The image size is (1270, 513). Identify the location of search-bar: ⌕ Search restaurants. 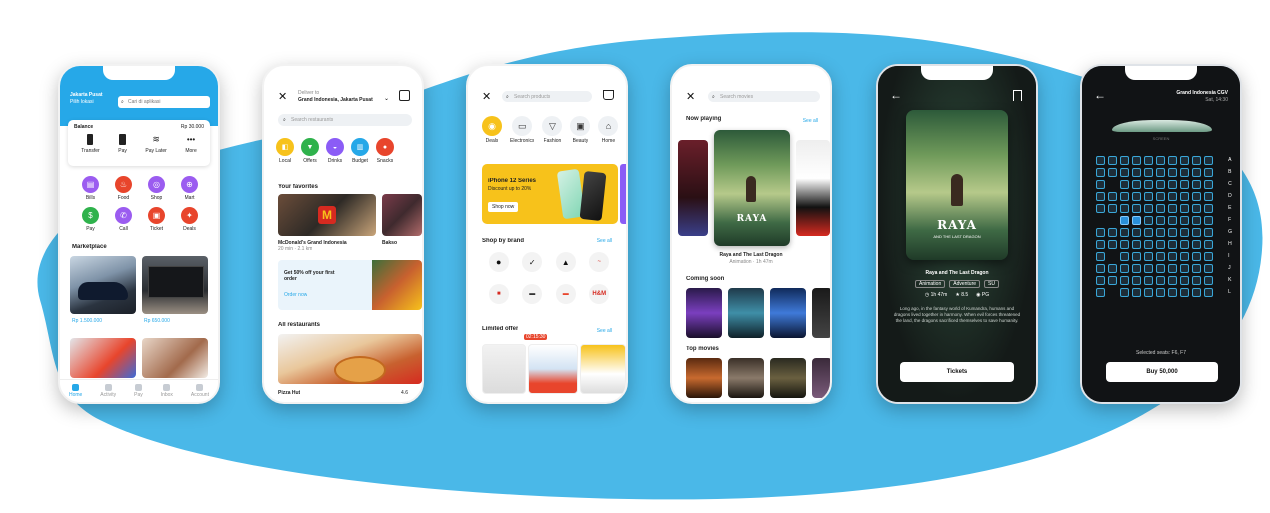
(345, 120).